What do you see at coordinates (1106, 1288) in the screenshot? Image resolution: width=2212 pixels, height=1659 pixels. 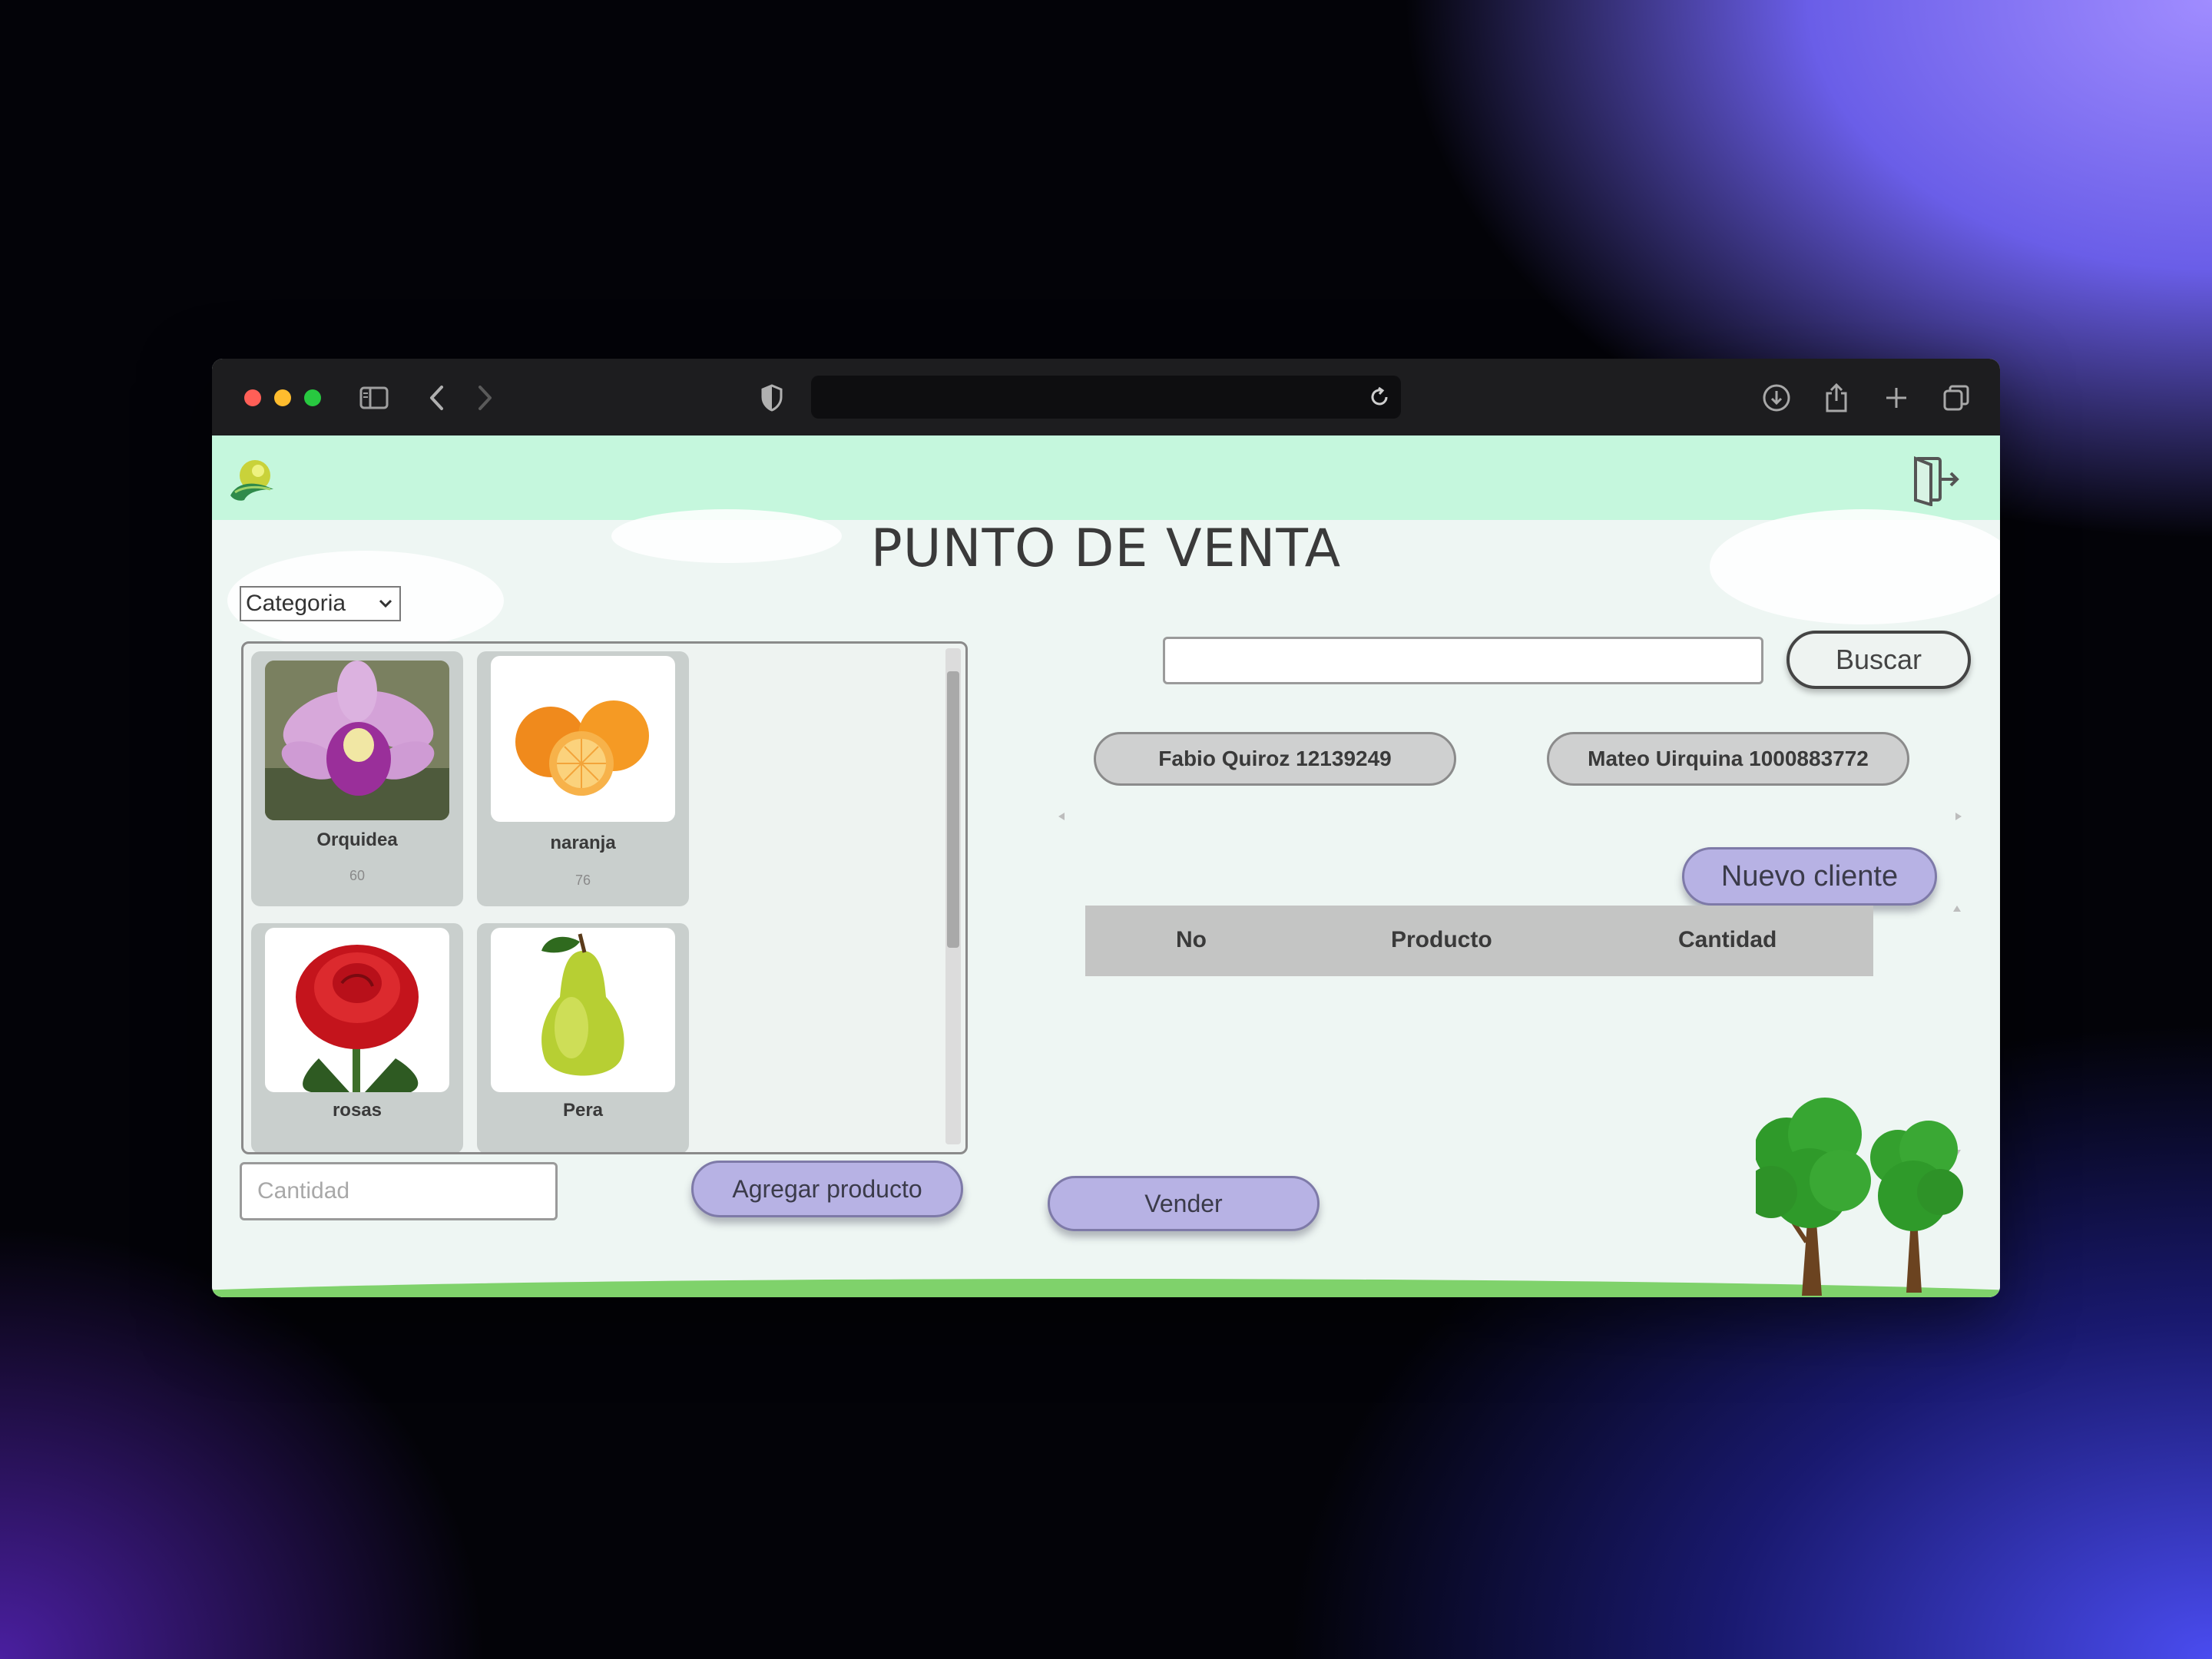 I see `ground-decoration` at bounding box center [1106, 1288].